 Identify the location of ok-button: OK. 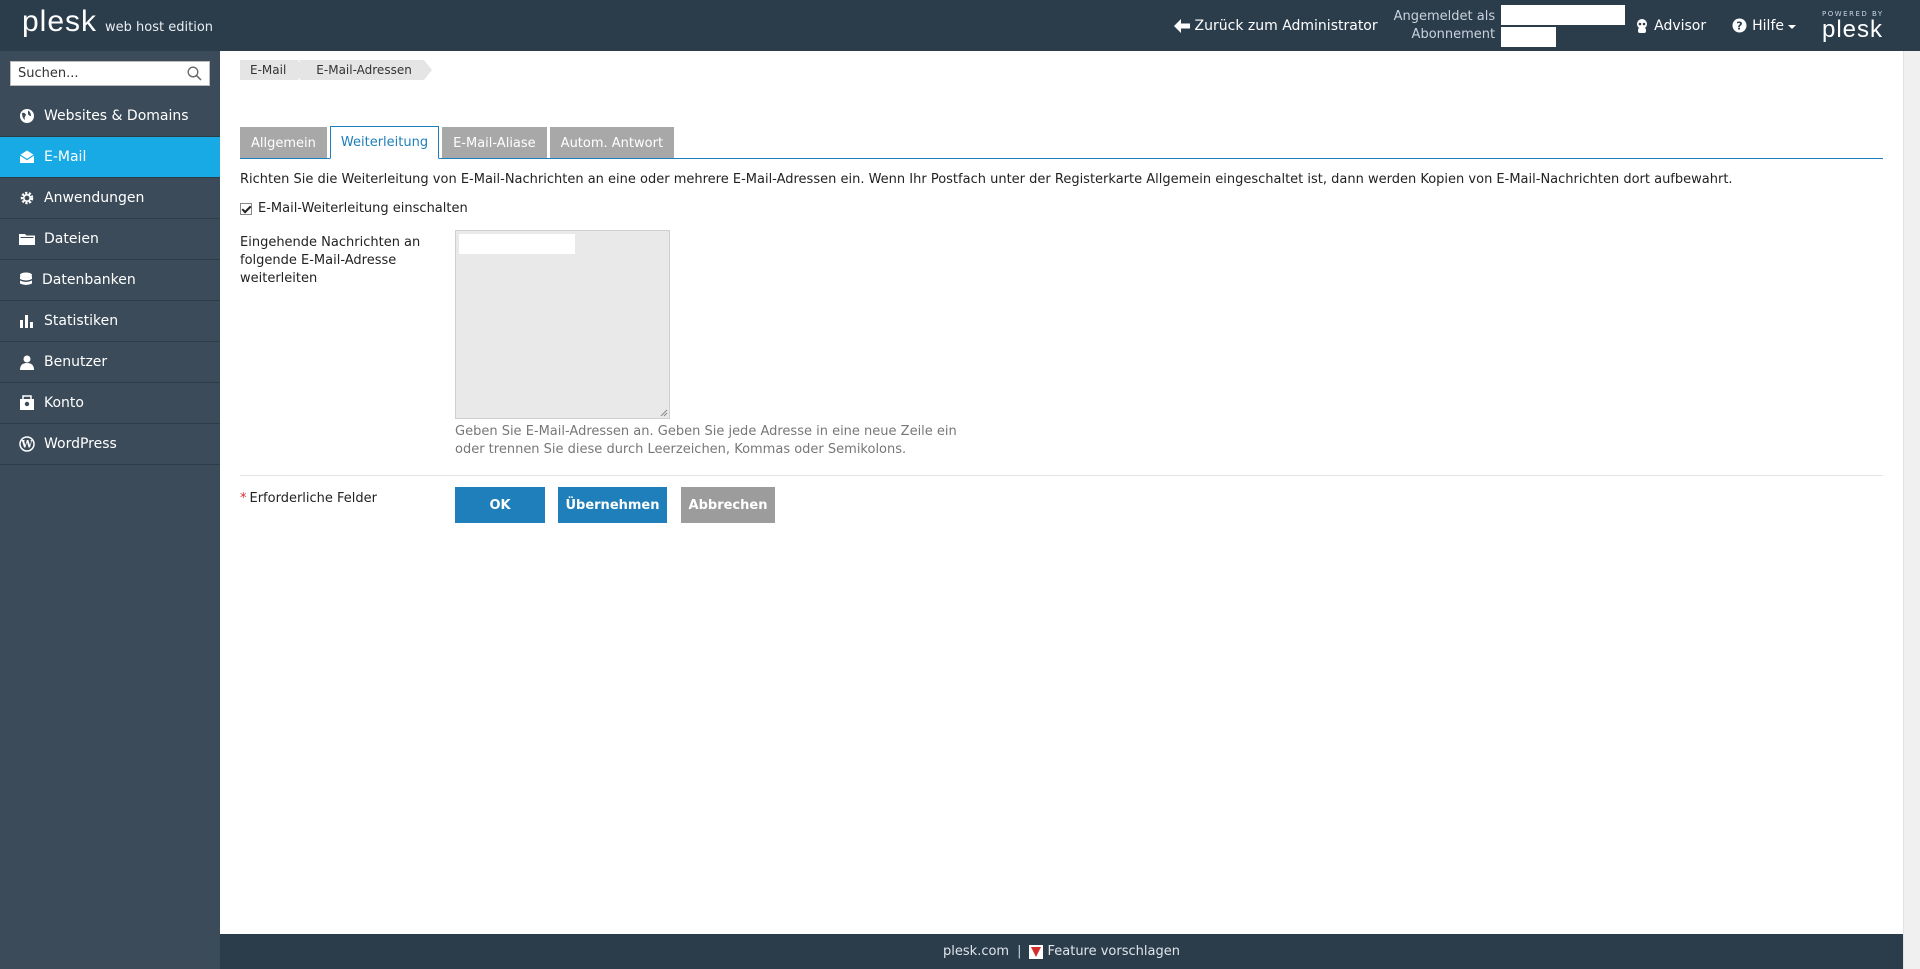
(500, 505).